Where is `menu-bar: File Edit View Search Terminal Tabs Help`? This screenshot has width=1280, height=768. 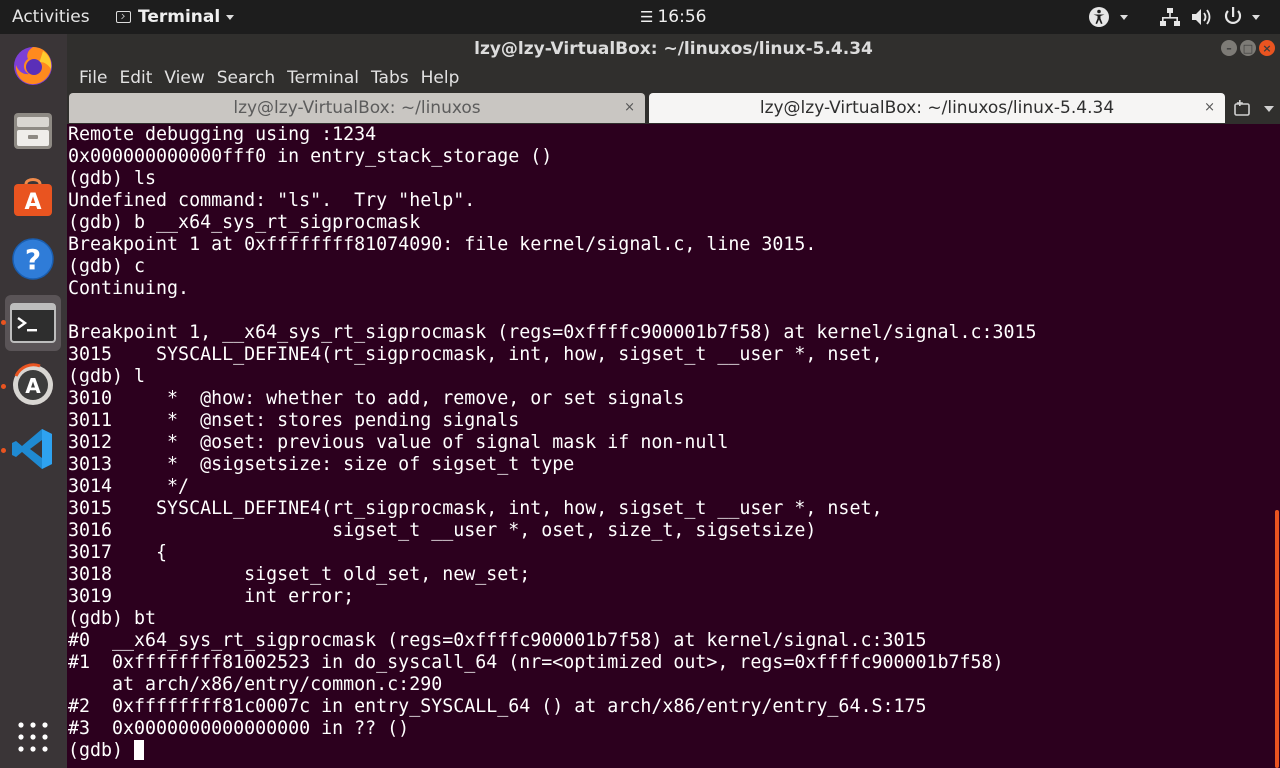
menu-bar: File Edit View Search Terminal Tabs Help is located at coordinates (673, 78).